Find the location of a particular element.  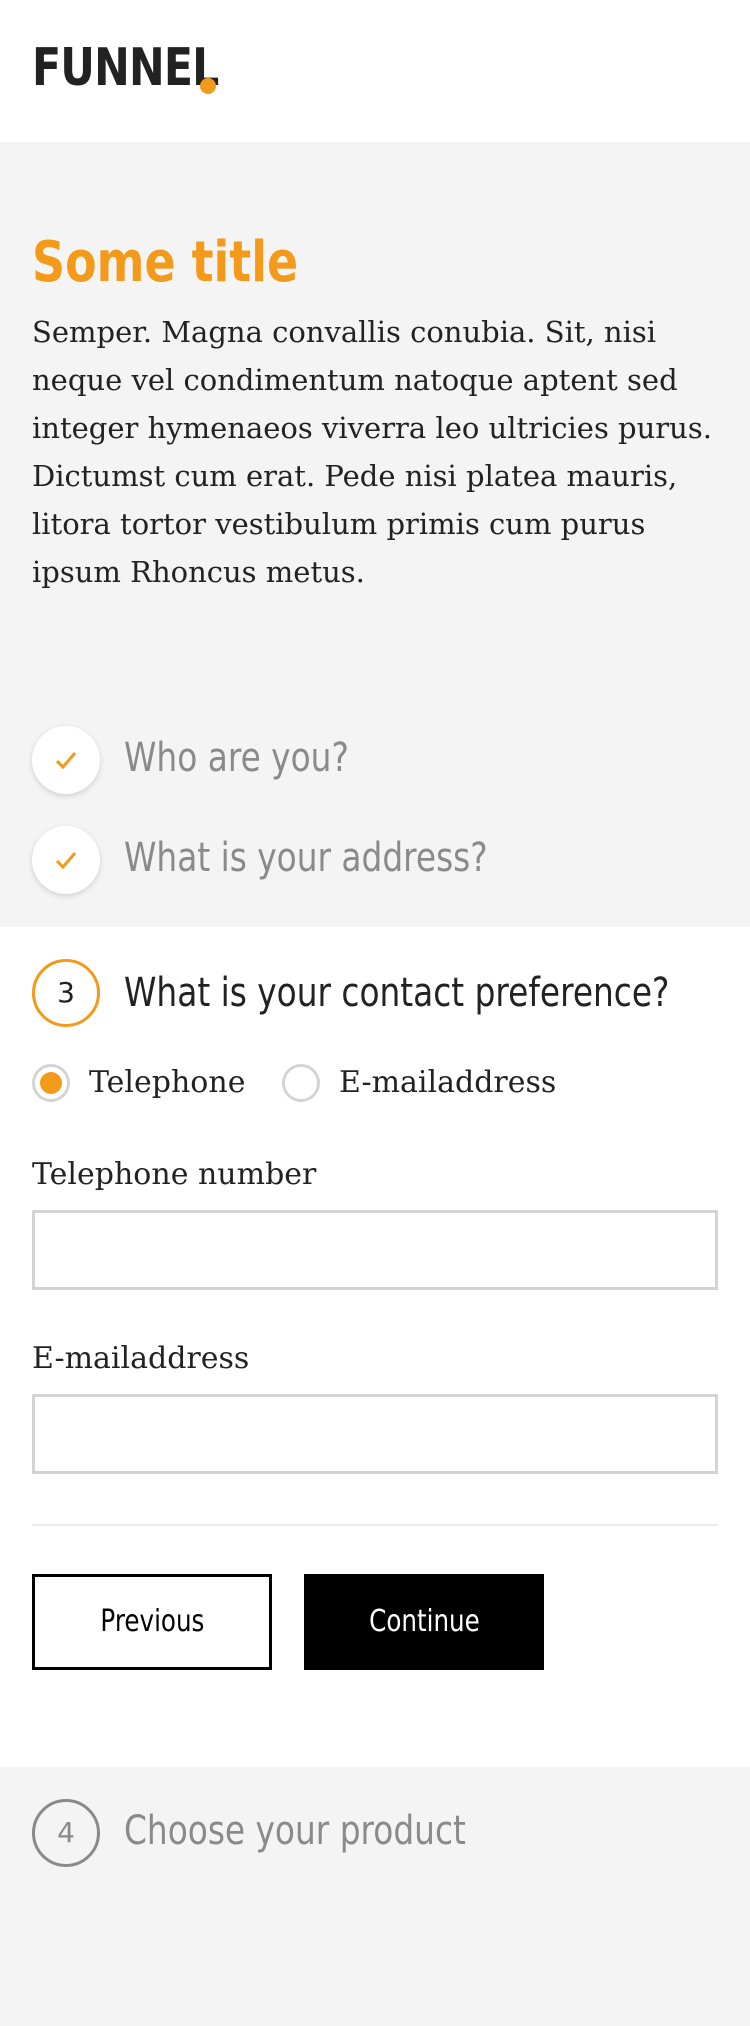

page-title: Some title is located at coordinates (165, 262).